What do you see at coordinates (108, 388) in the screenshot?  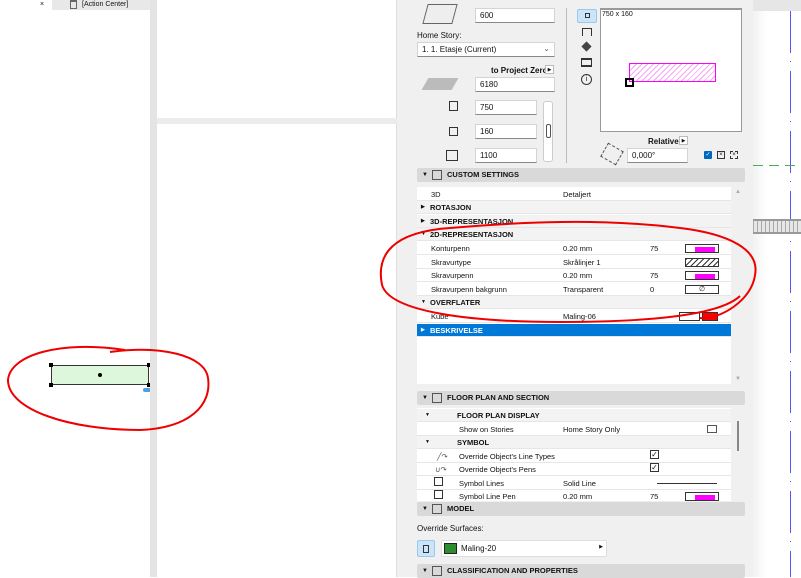 I see `annotation-circle-object` at bounding box center [108, 388].